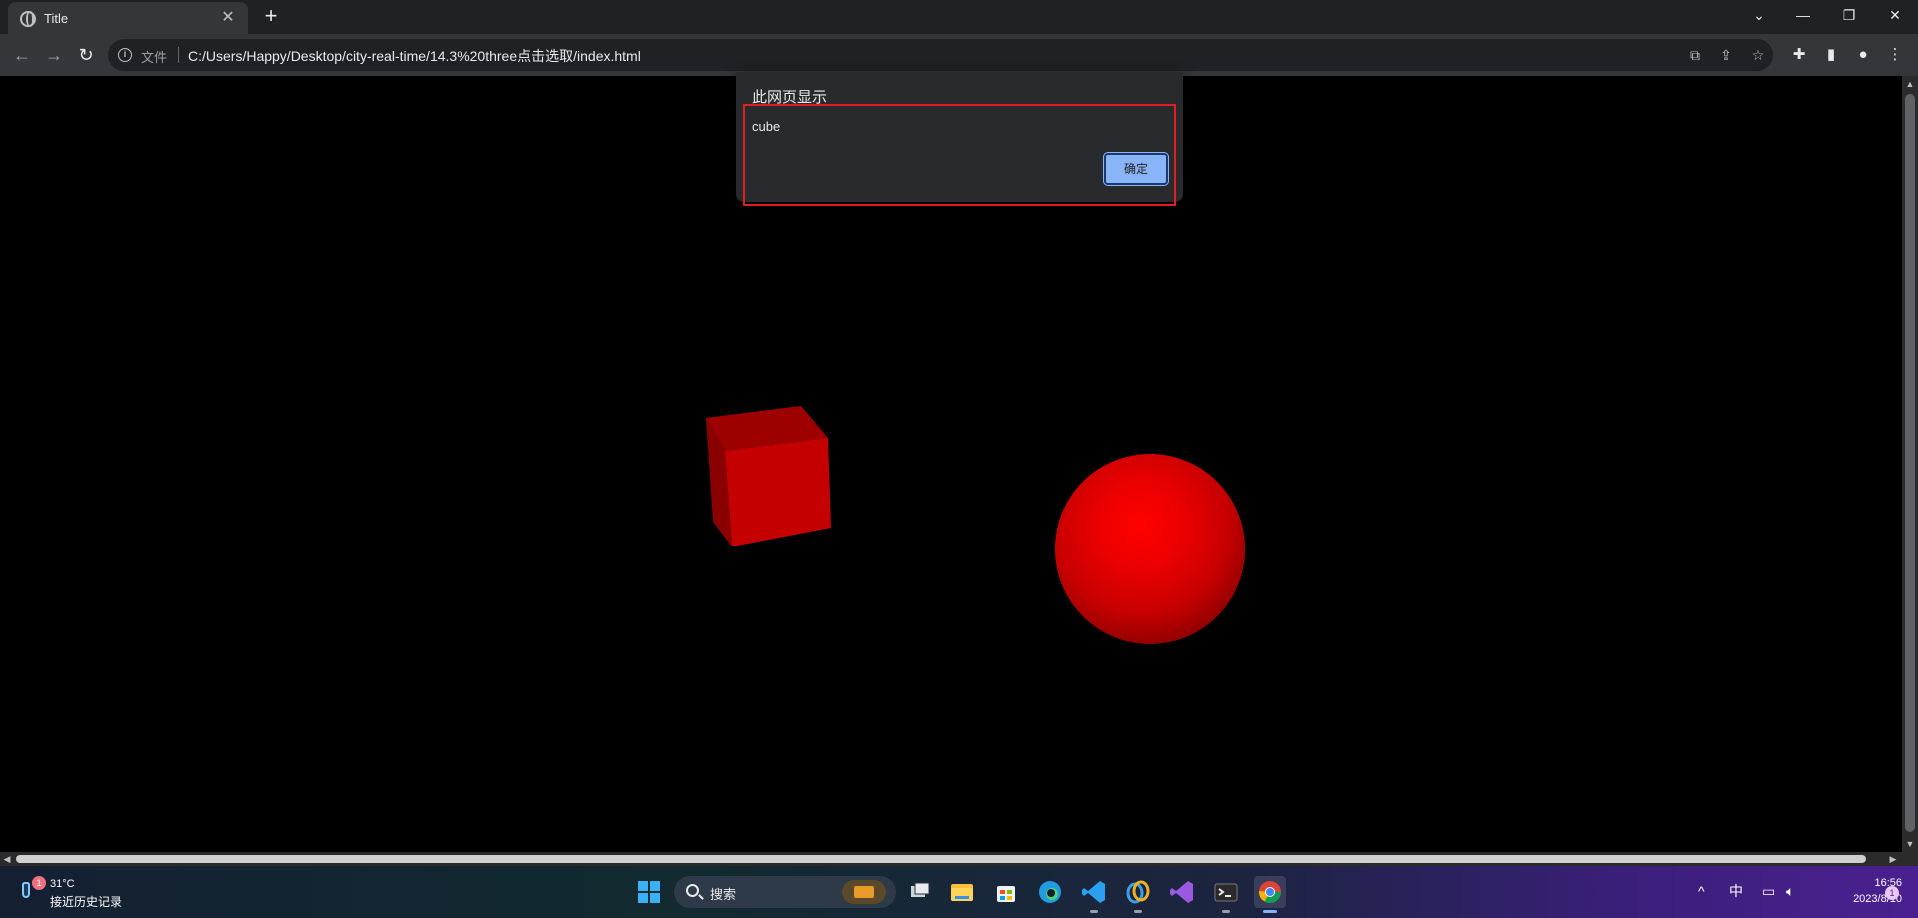 This screenshot has height=918, width=1918. What do you see at coordinates (1768, 891) in the screenshot?
I see `network-icon: ▭` at bounding box center [1768, 891].